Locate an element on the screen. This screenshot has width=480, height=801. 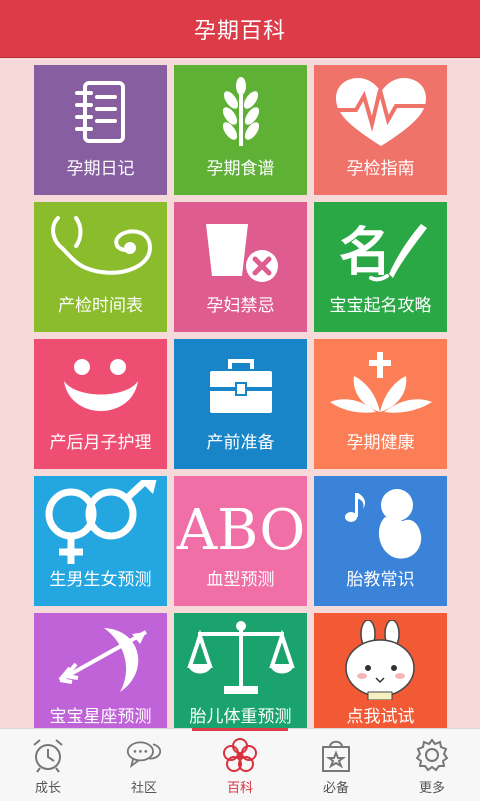
tile-checkup-schedule: 产检时间表 is located at coordinates (100, 267).